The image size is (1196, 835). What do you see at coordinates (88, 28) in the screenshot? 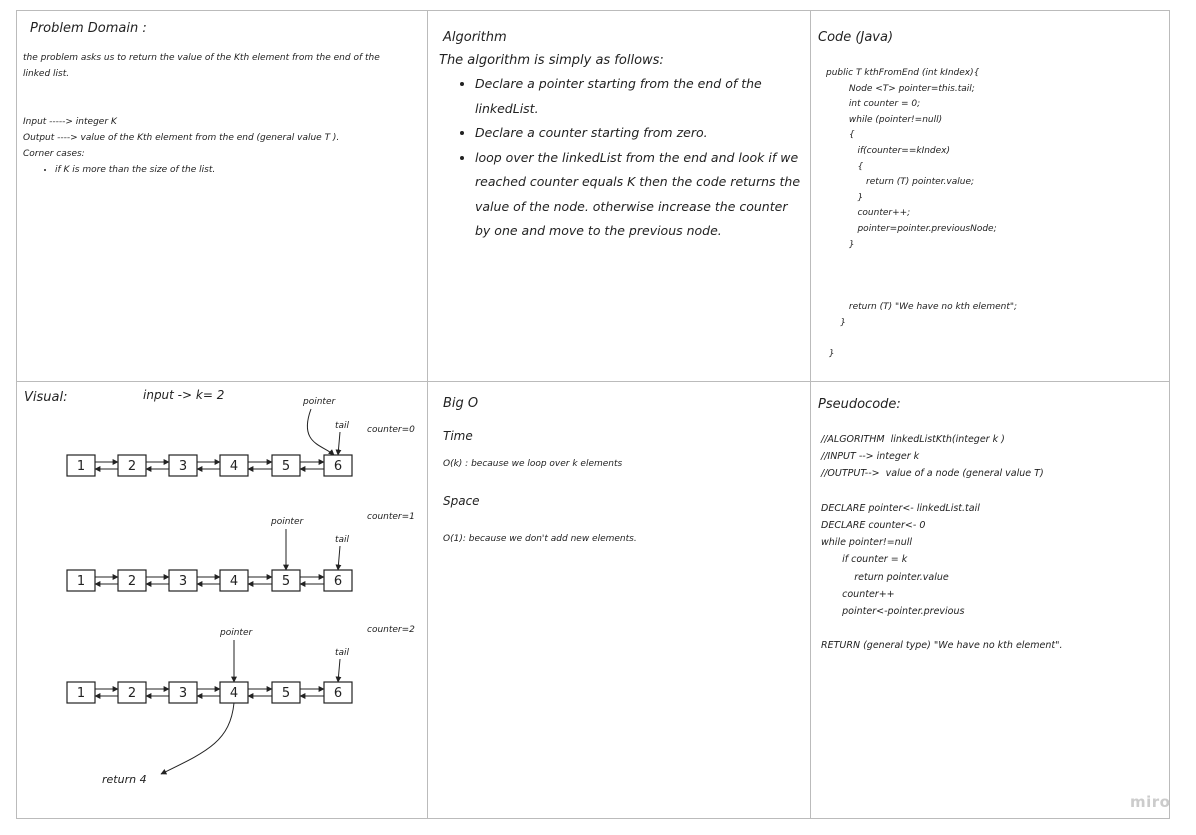
I see `problem-title: Problem Domain :` at bounding box center [88, 28].